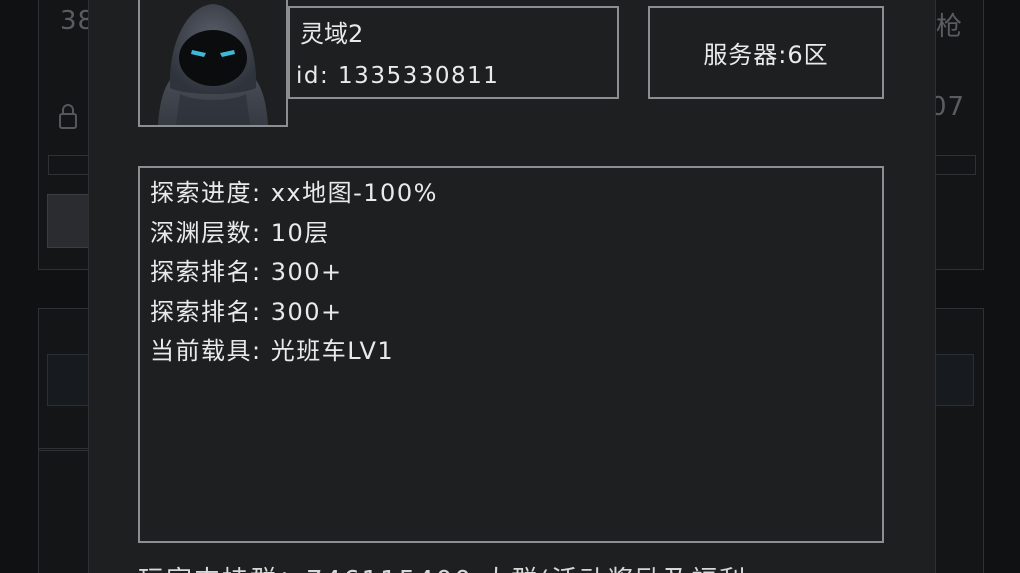  What do you see at coordinates (398, 76) in the screenshot?
I see `player-id: id: 1335330811` at bounding box center [398, 76].